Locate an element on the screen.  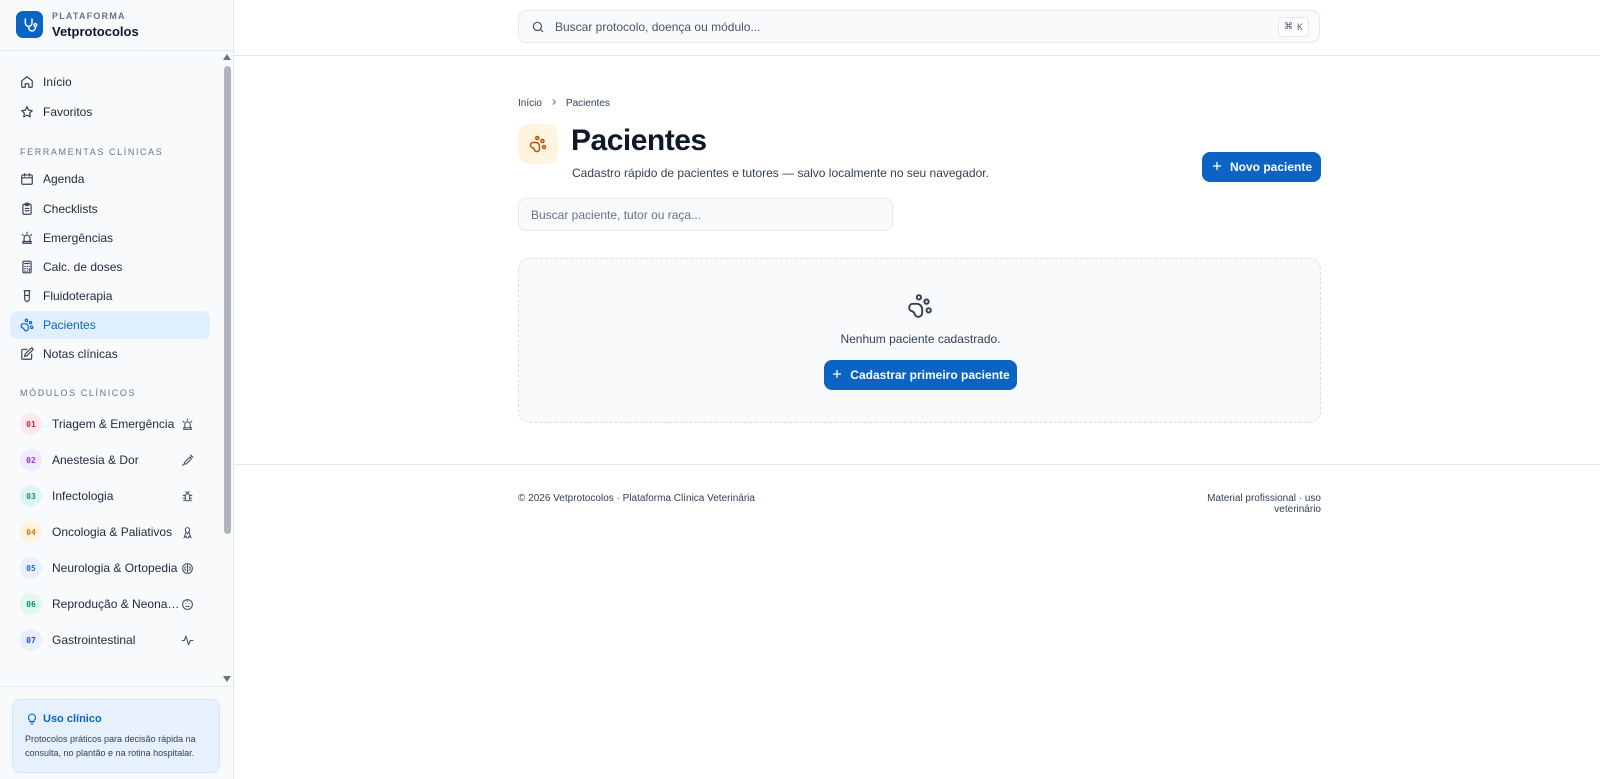
shortcut-key: K is located at coordinates (1299, 26).